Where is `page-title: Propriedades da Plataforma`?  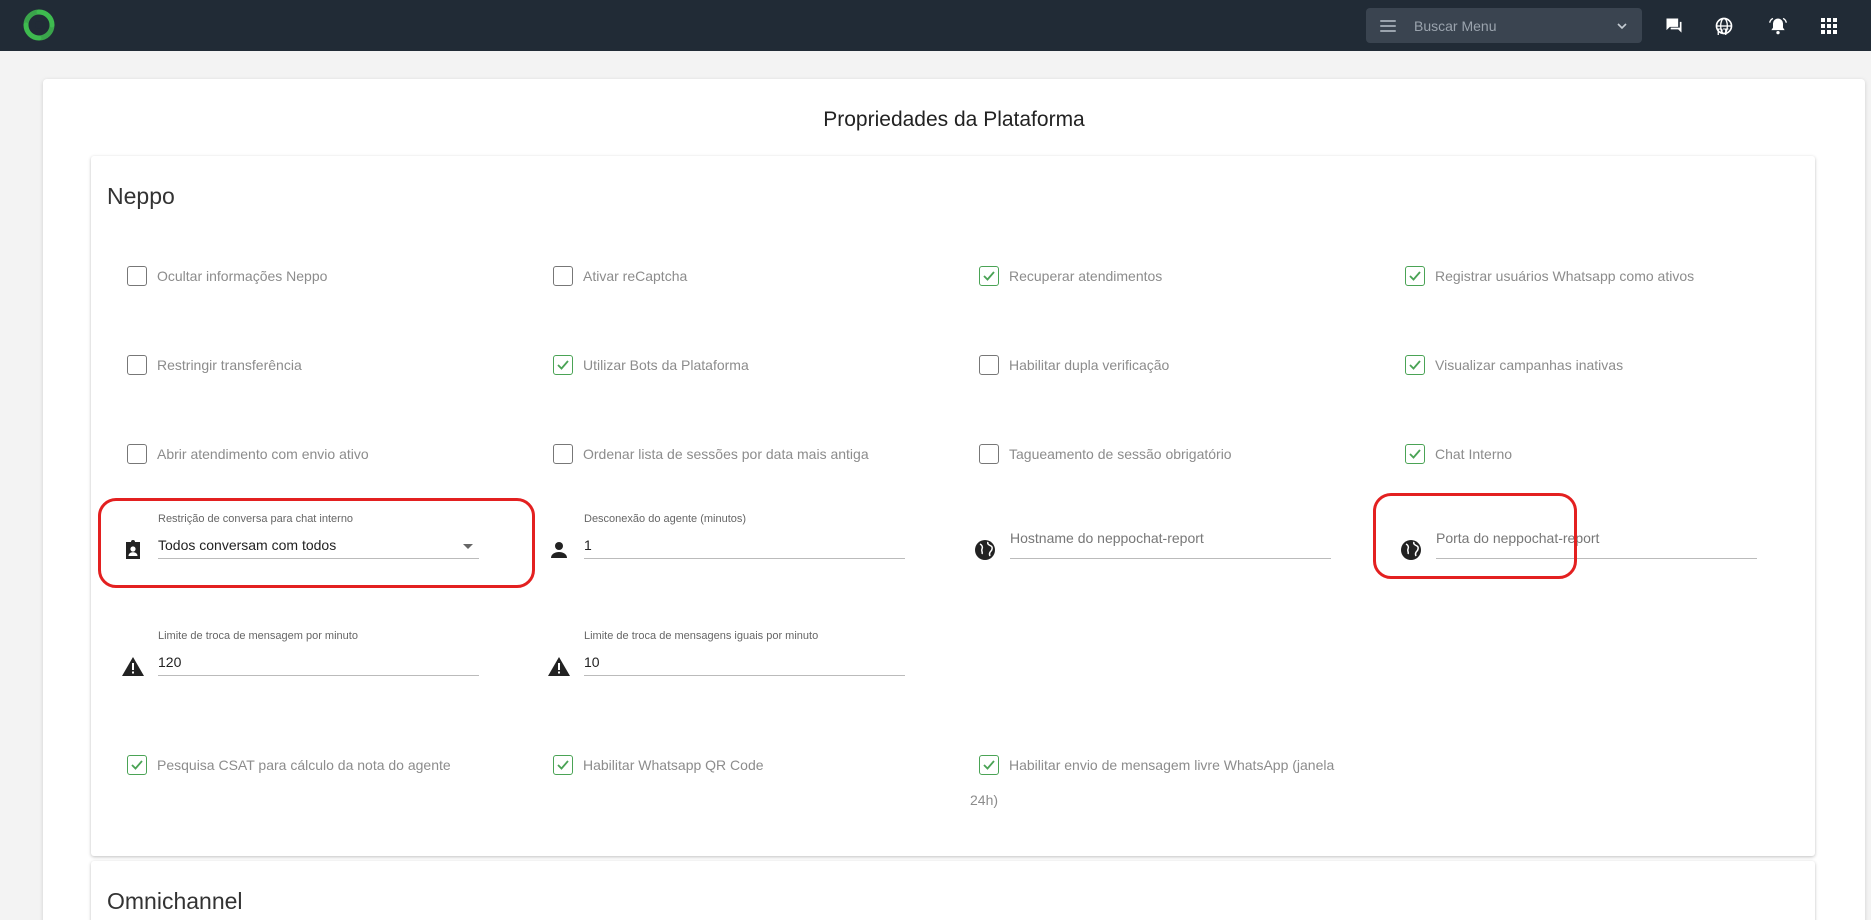
page-title: Propriedades da Plataforma is located at coordinates (954, 119).